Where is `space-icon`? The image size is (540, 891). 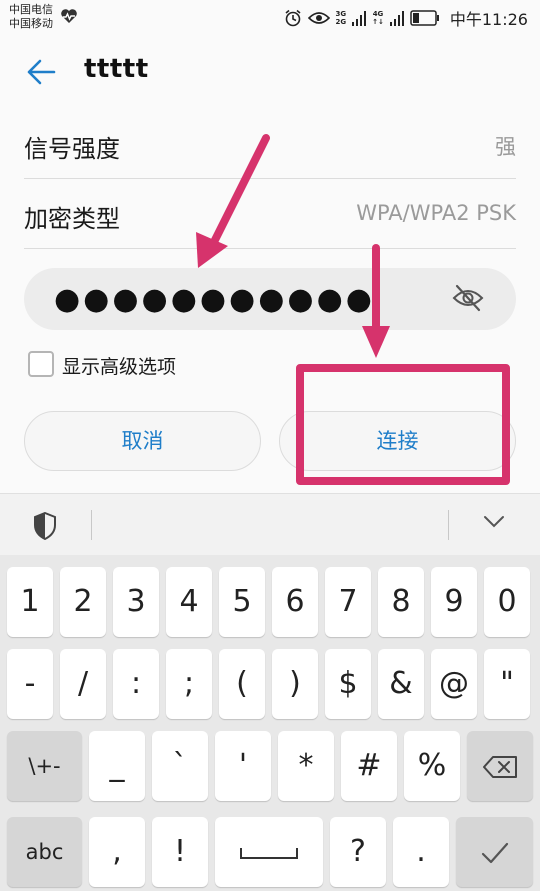
space-icon is located at coordinates (269, 853).